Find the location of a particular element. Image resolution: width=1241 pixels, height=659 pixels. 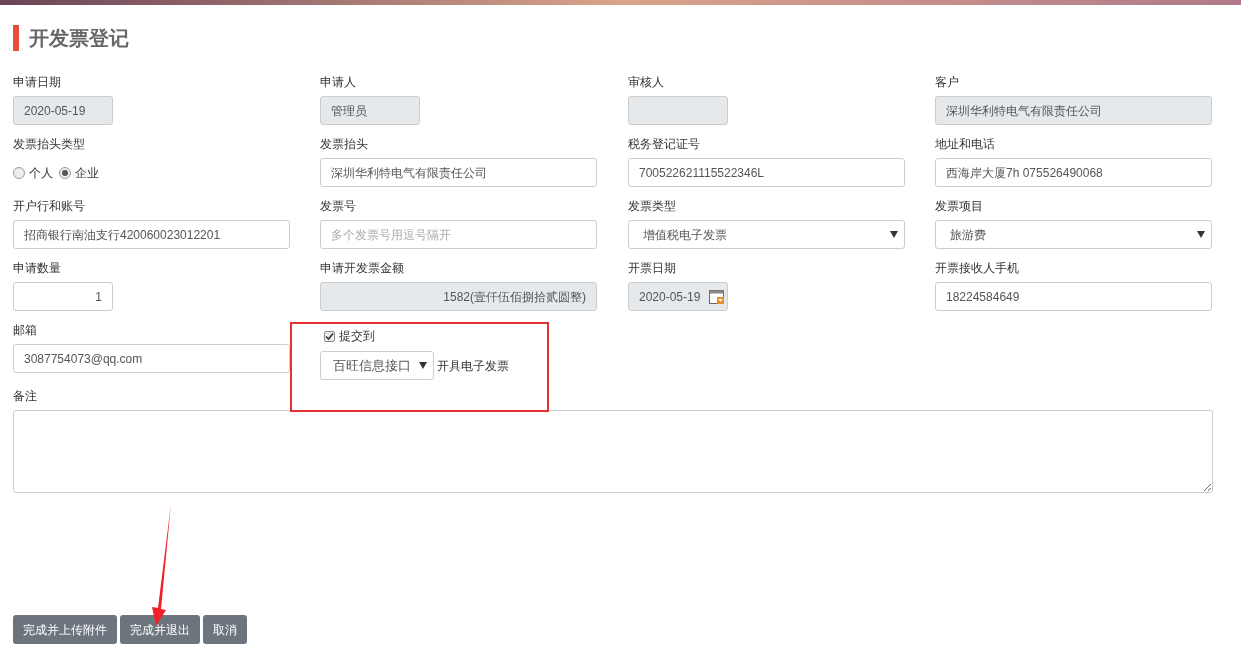

input-field: 700522621115522346L is located at coordinates (766, 172).